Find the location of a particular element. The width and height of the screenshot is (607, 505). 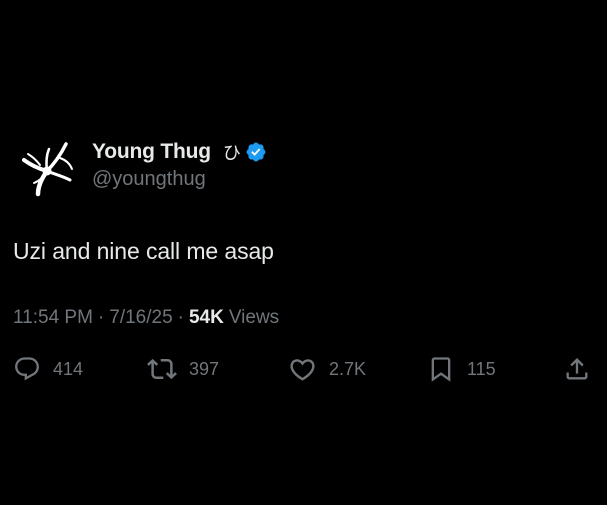

repost-icon is located at coordinates (162, 369).